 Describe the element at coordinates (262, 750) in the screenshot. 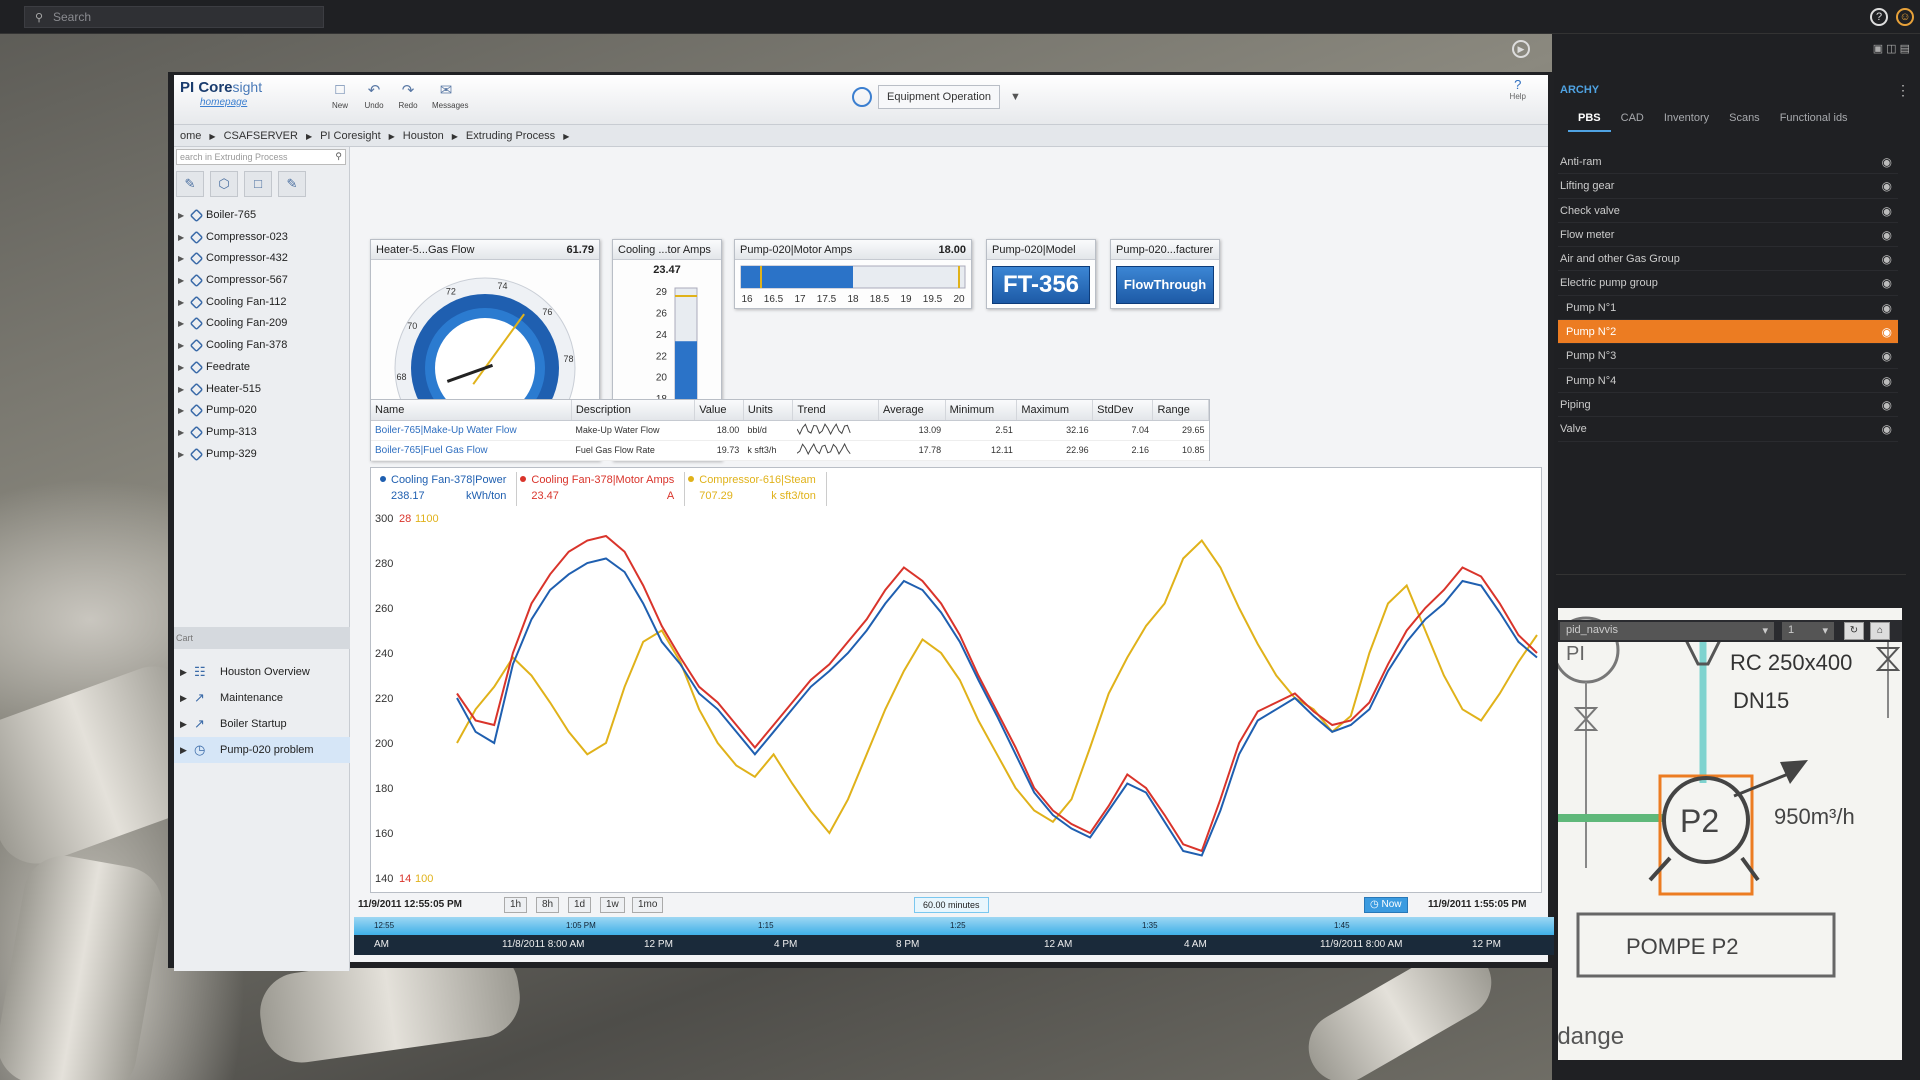

I see `display-item: ▶ ◷ Pump-020 problem` at that location.